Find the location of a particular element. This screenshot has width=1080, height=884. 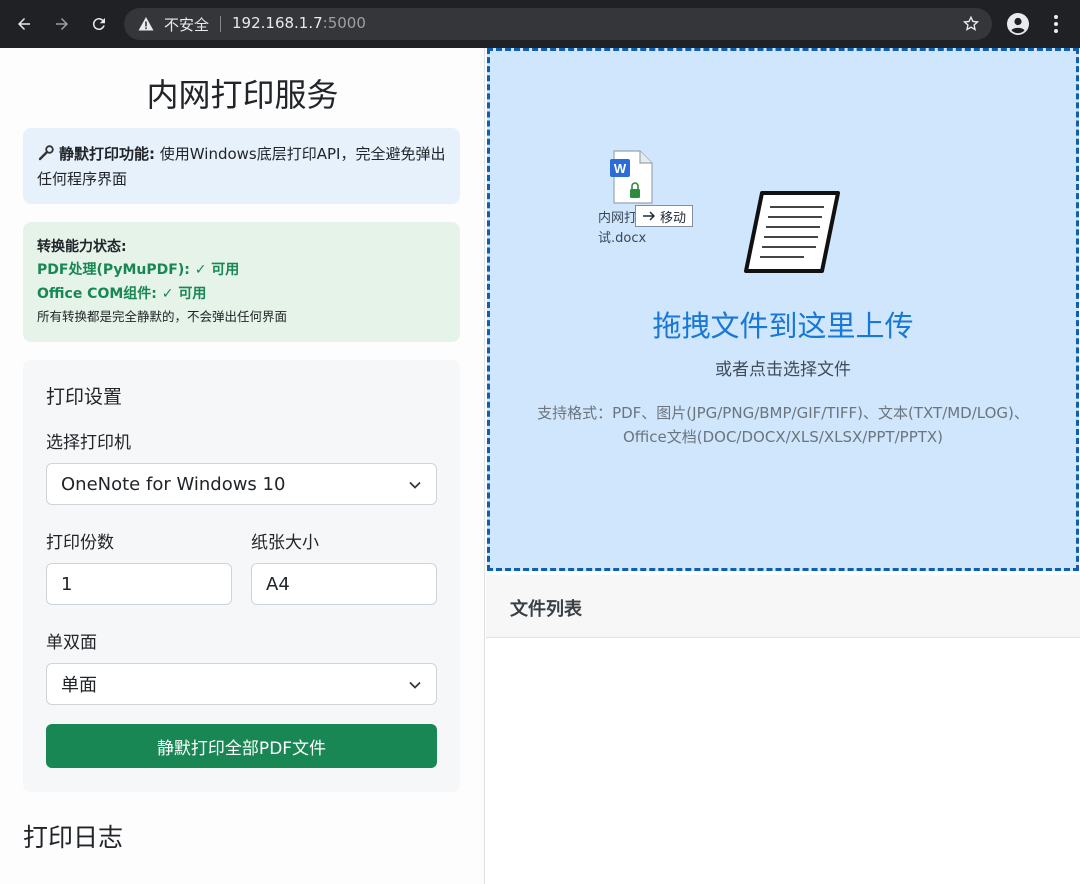

choose-file-link: 或者点击选择文件 is located at coordinates (783, 367).